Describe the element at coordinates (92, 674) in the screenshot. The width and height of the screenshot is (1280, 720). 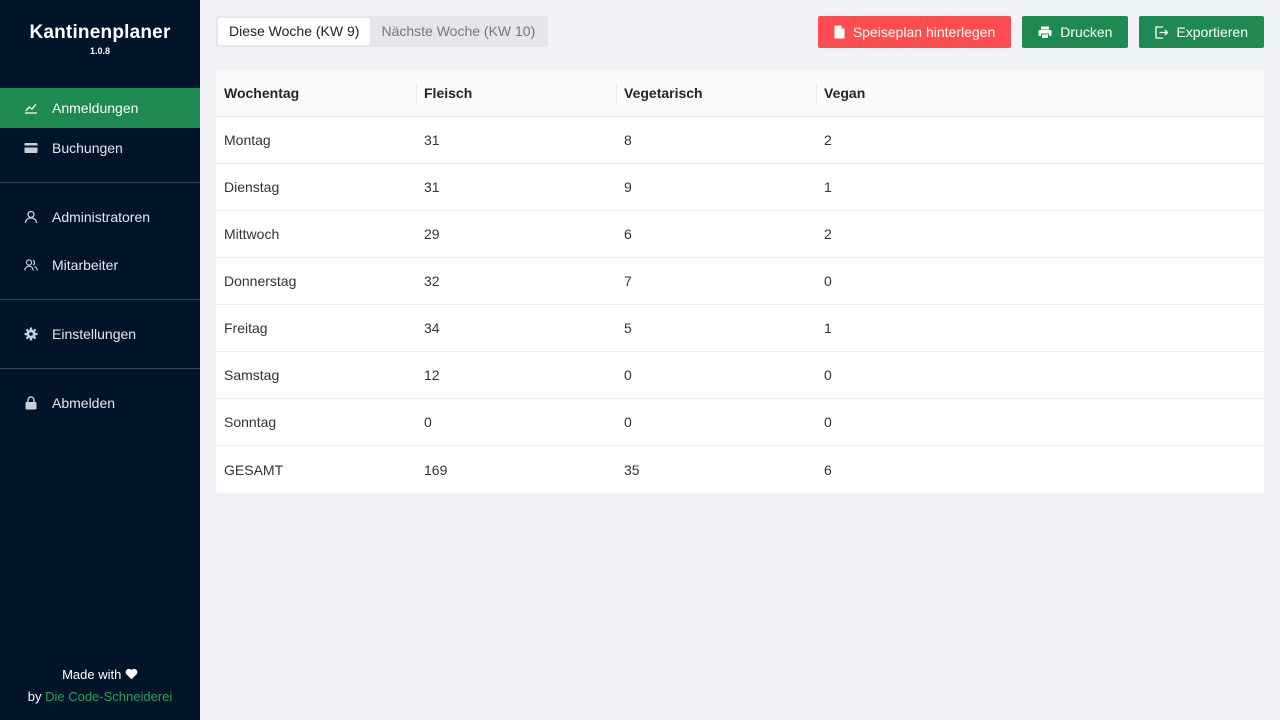
I see `made-with-text: Made with` at that location.